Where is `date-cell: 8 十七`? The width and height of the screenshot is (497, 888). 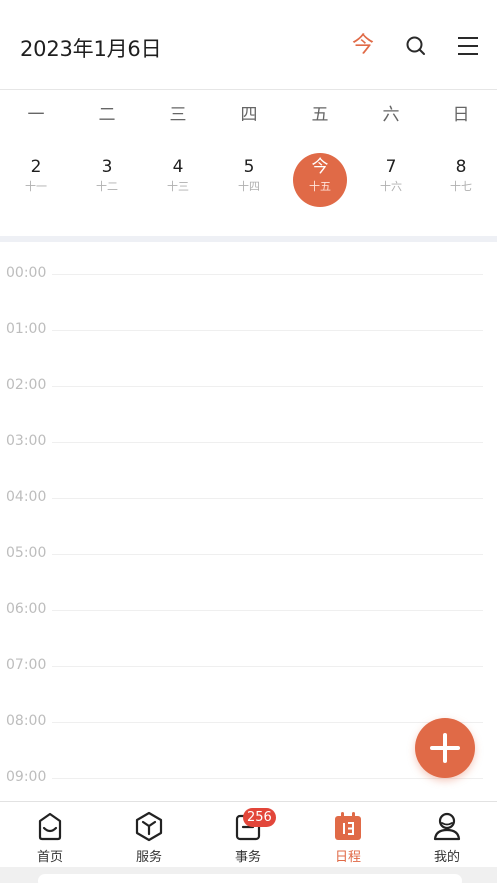
date-cell: 8 十七 is located at coordinates (461, 180).